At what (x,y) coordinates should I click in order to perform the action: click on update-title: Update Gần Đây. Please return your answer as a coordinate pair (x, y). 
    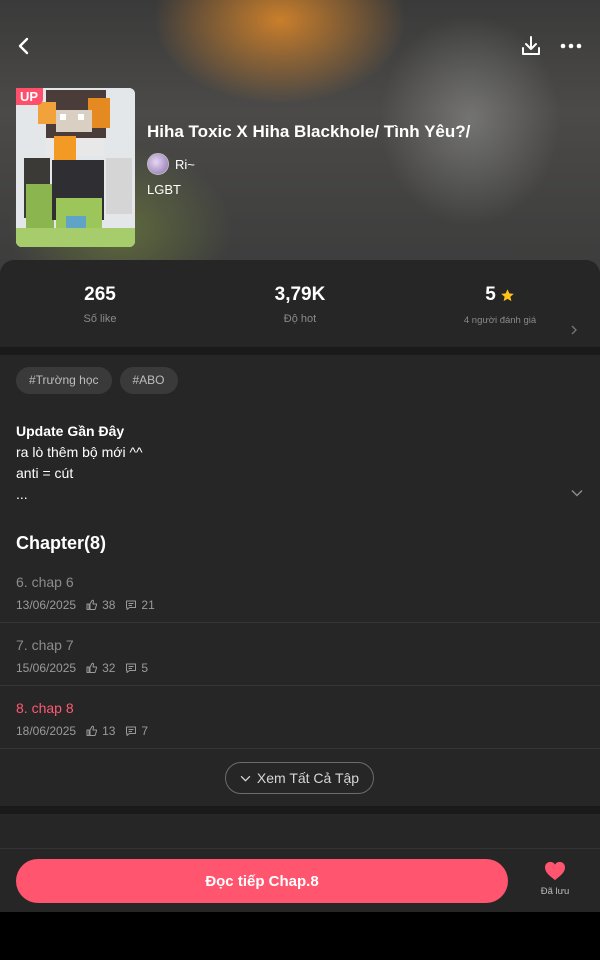
    Looking at the image, I should click on (70, 431).